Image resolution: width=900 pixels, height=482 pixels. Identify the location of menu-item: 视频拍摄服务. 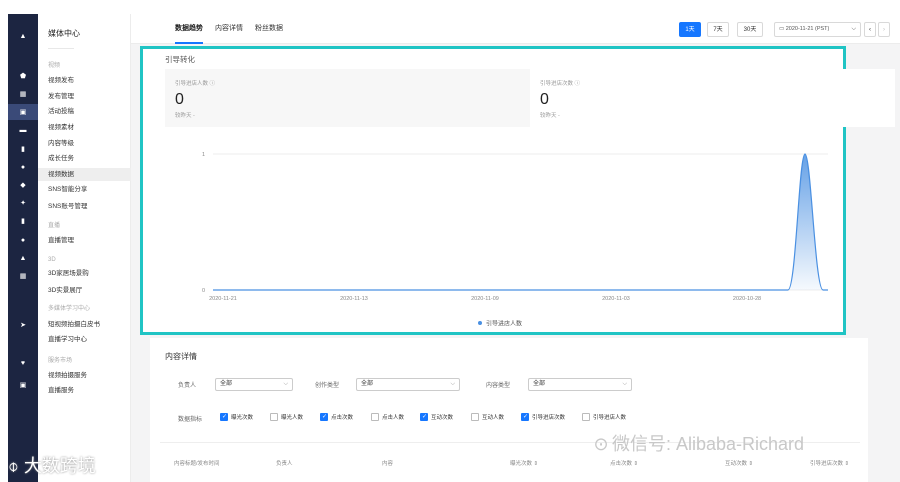
(84, 375).